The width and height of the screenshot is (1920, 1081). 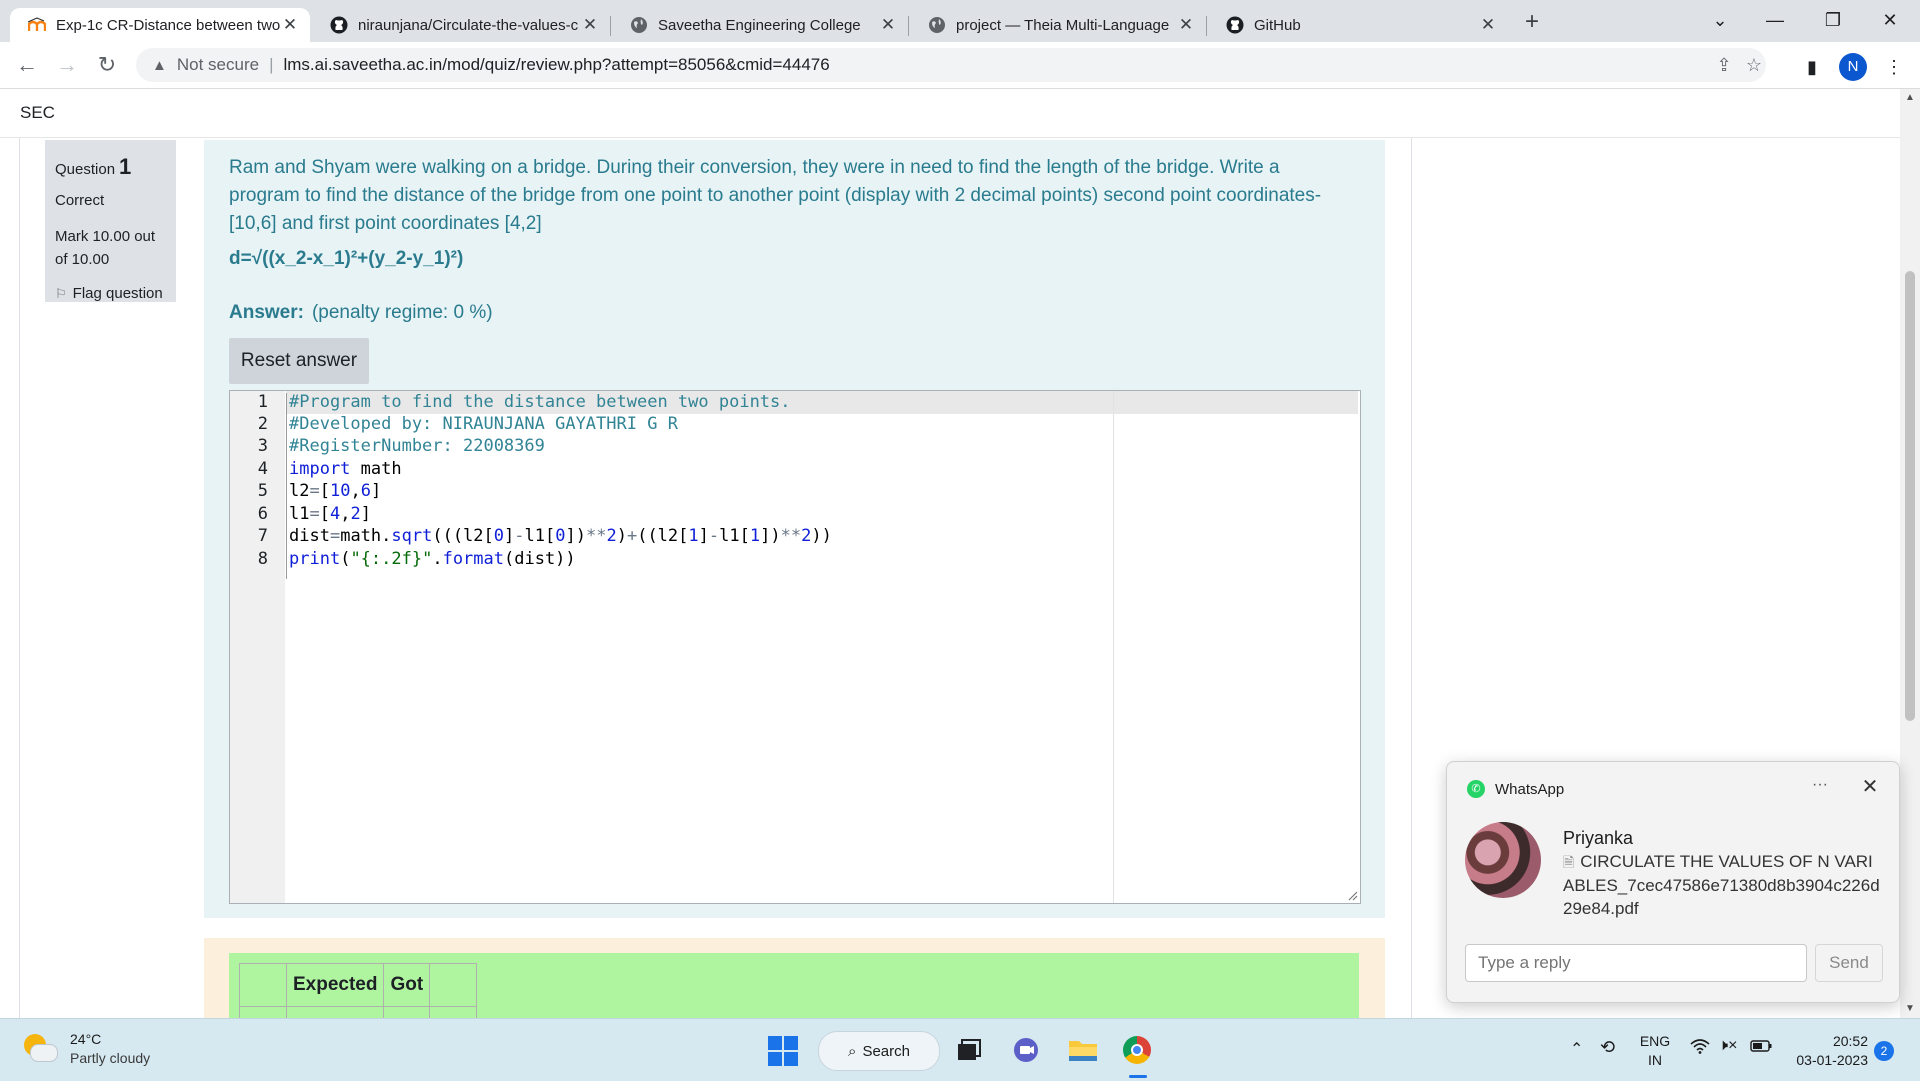 I want to click on reload-icon: ↻, so click(x=107, y=65).